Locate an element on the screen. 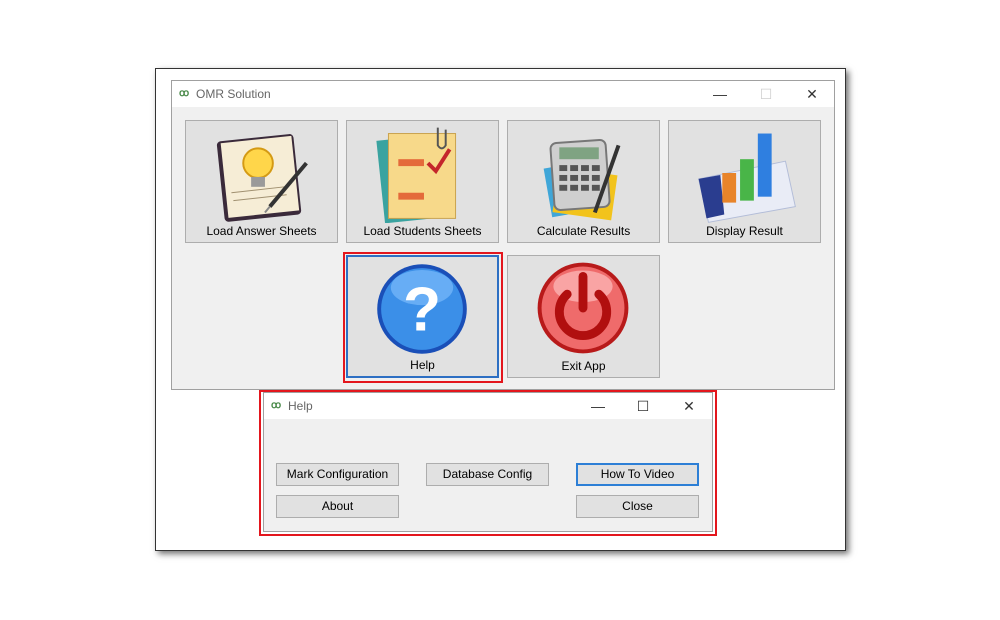  load-answer-sheets-button: Load Answer Sheets is located at coordinates (261, 181).